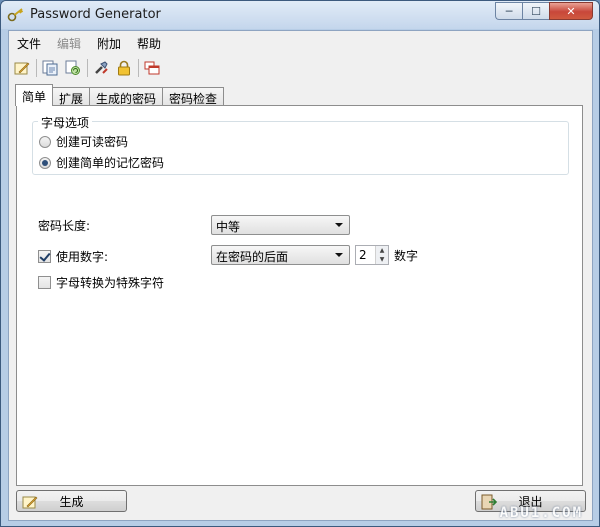 This screenshot has width=600, height=527. Describe the element at coordinates (110, 283) in the screenshot. I see `checkbox-label: 字母转换为特殊字符` at that location.